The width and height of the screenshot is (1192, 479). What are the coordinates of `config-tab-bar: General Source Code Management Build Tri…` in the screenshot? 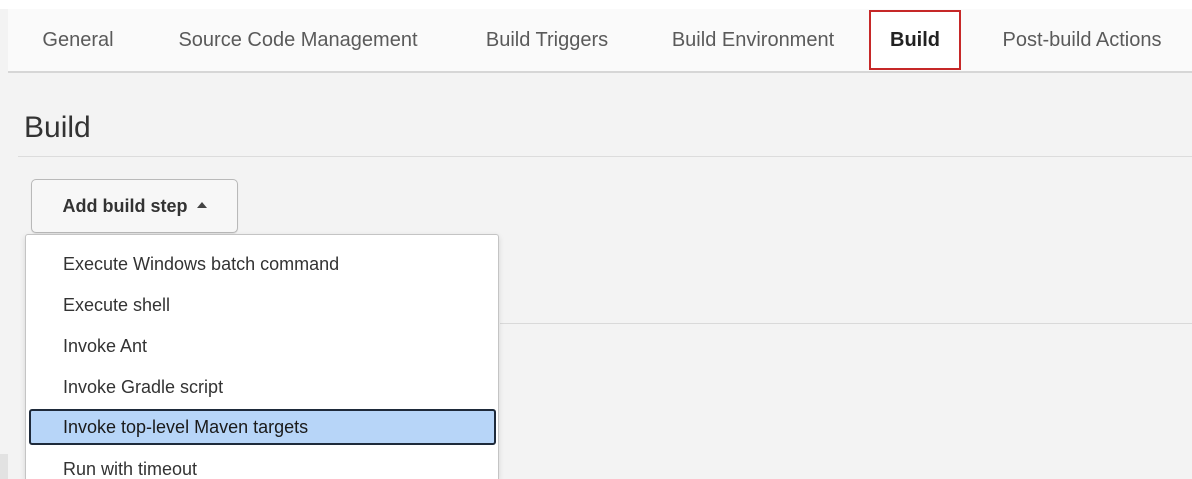 It's located at (600, 41).